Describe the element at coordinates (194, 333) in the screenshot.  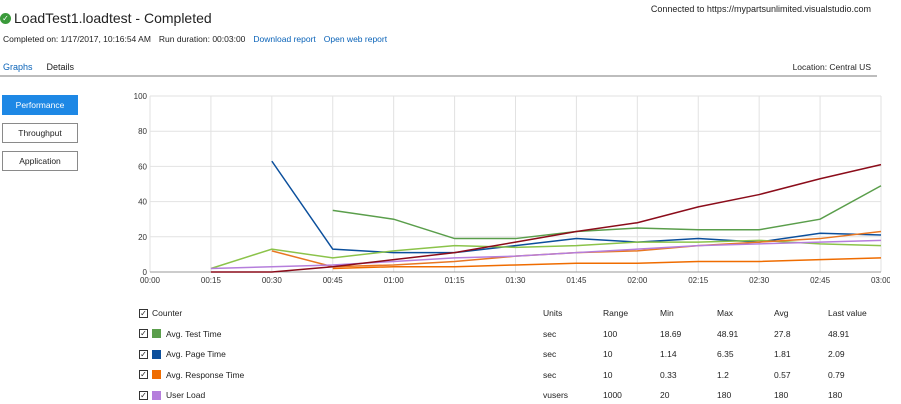
I see `counter-name: Avg. Test Time` at that location.